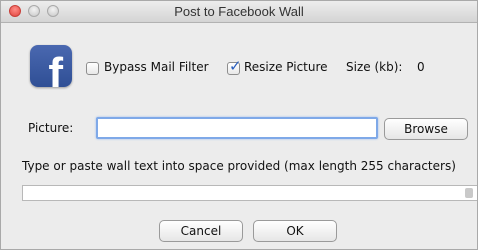 This screenshot has width=478, height=250. I want to click on window-title: Post to Facebook Wall, so click(239, 11).